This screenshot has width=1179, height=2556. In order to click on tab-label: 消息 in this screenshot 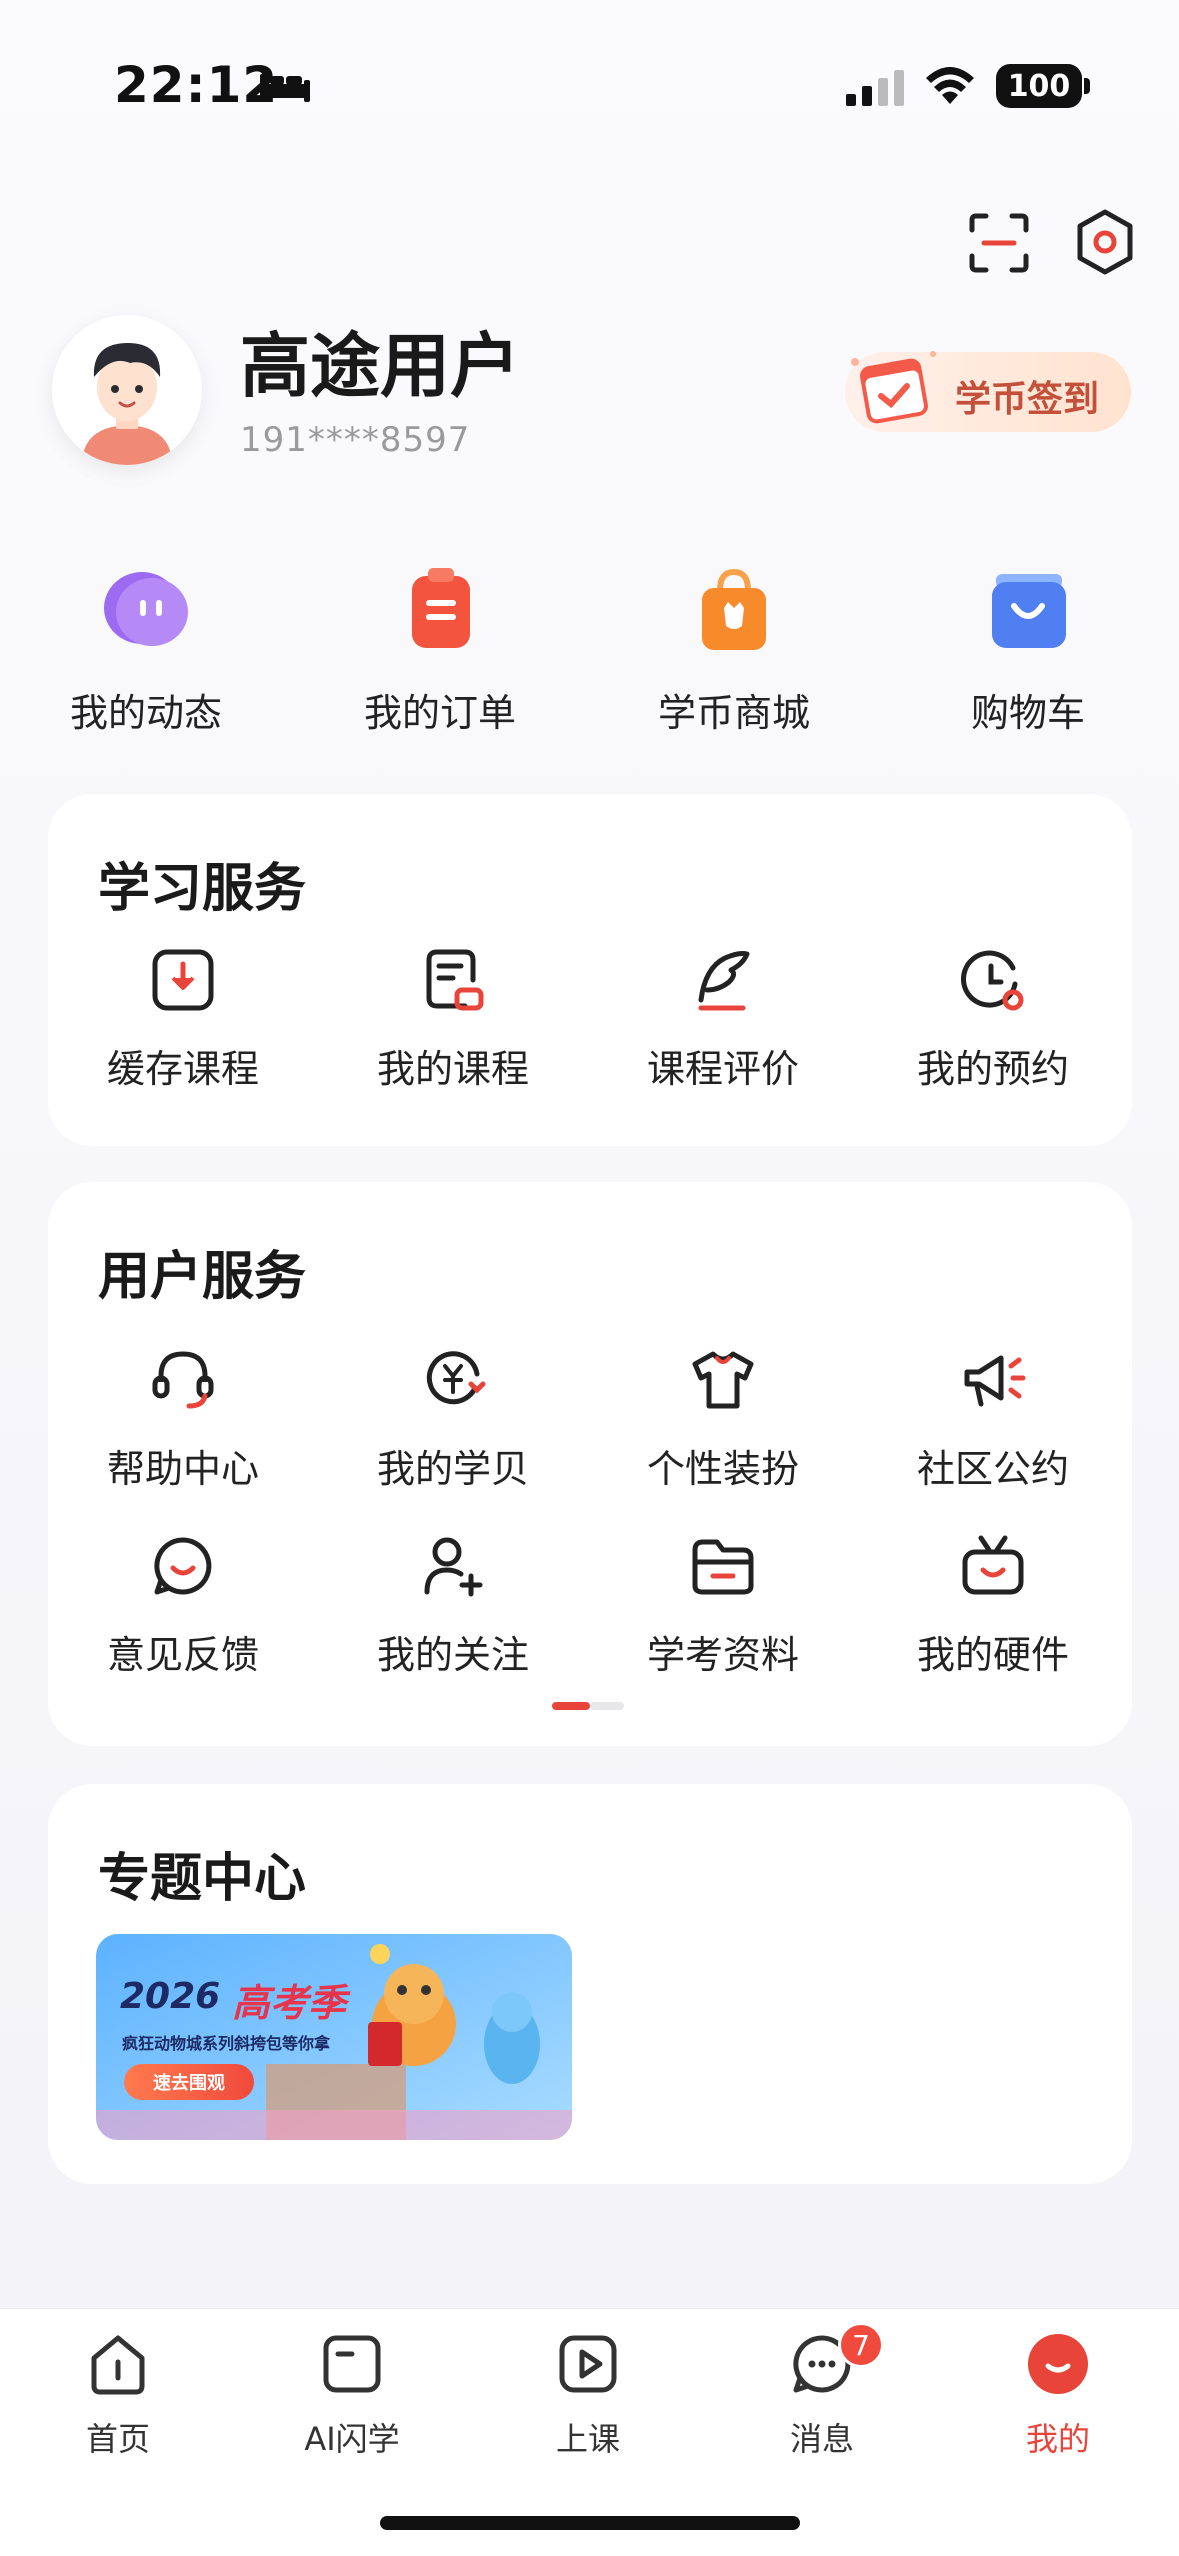, I will do `click(821, 2439)`.